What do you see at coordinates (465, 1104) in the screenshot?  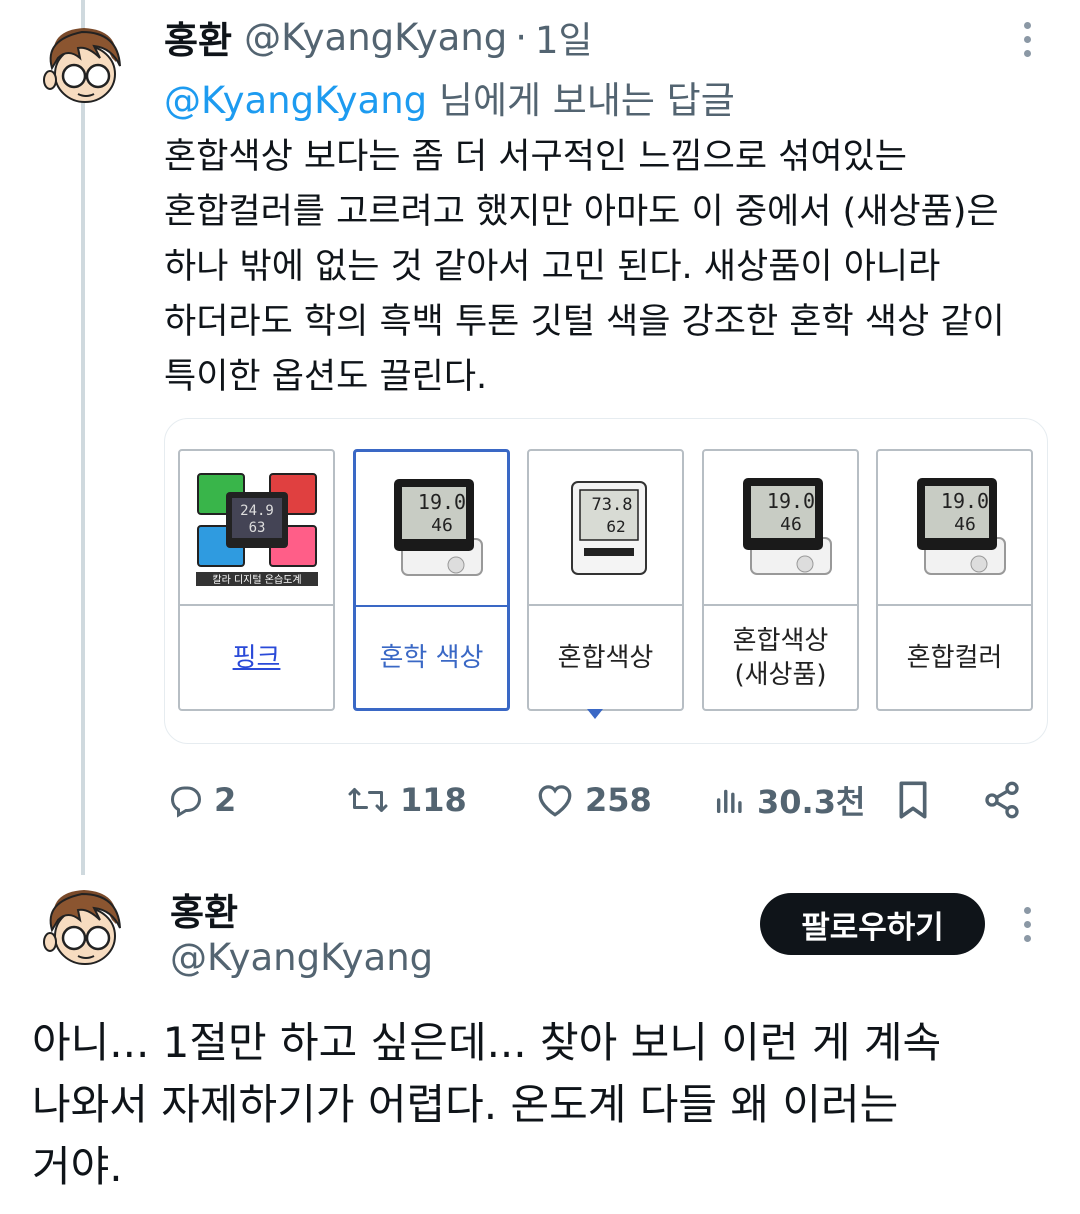 I see `tweet-text-line: 나와서 자제하기가 어렵다. 온도계 다들 왜 이러는` at bounding box center [465, 1104].